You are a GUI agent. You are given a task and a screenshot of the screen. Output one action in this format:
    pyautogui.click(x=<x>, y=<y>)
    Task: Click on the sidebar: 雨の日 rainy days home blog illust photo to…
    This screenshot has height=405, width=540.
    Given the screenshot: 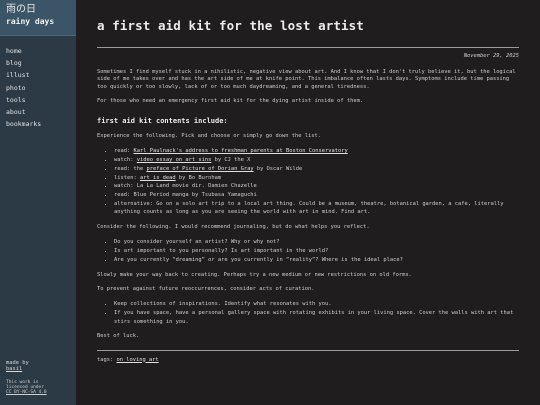 What is the action you would take?
    pyautogui.click(x=38, y=202)
    